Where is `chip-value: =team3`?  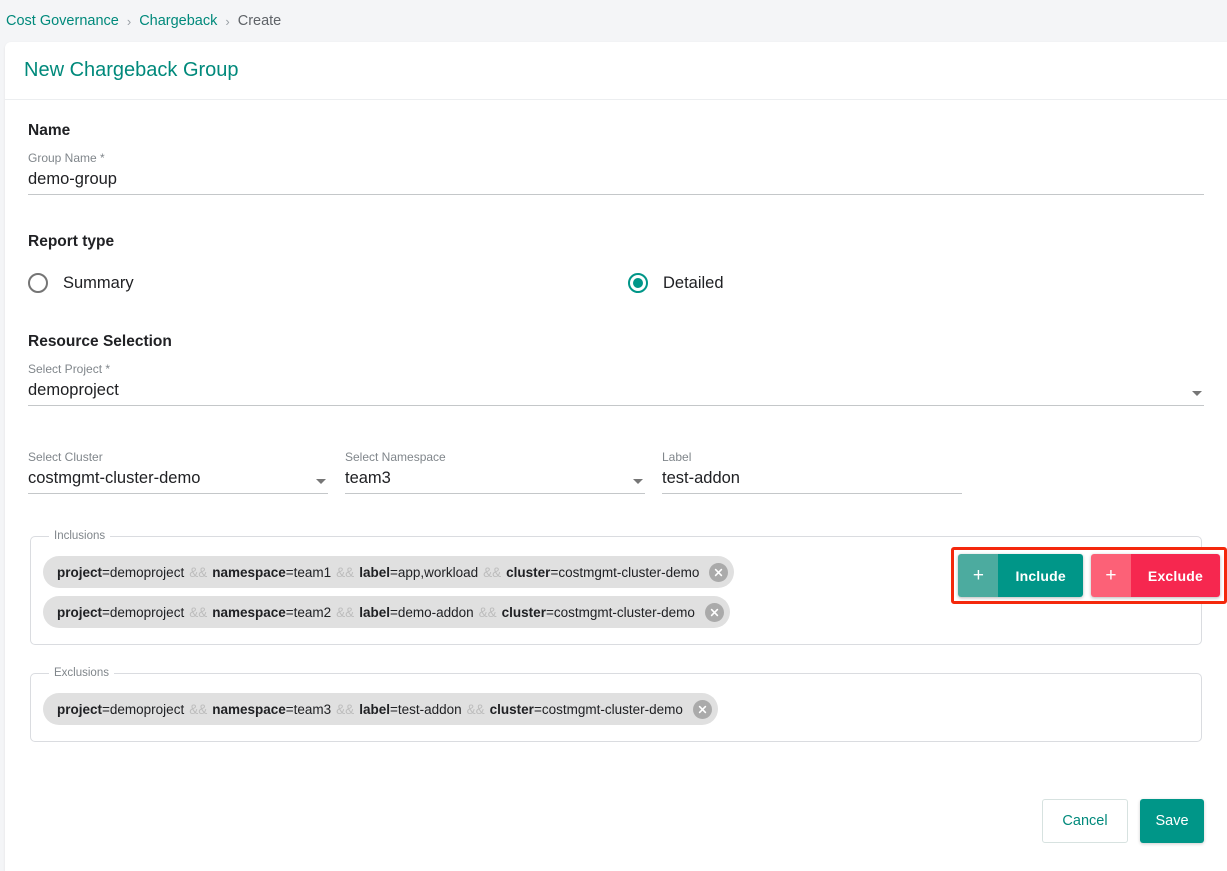 chip-value: =team3 is located at coordinates (308, 709).